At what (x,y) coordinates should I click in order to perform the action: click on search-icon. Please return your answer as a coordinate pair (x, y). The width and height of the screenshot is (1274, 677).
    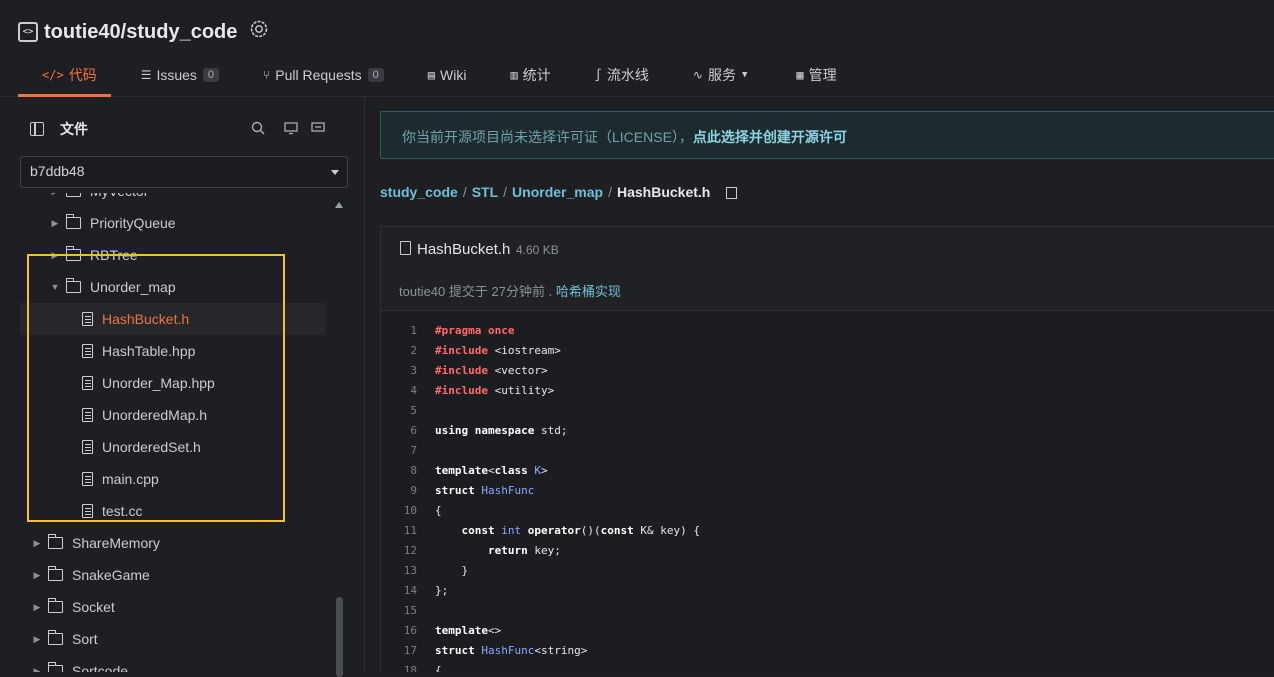
    Looking at the image, I should click on (258, 128).